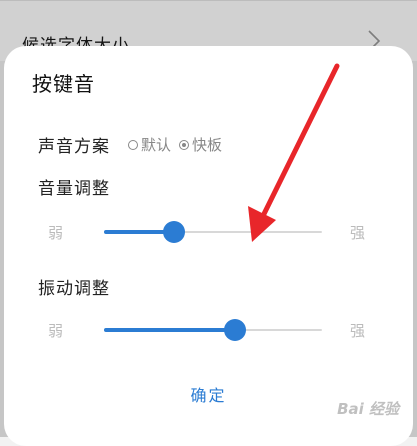  I want to click on vibration-label: 振动调整, so click(74, 289).